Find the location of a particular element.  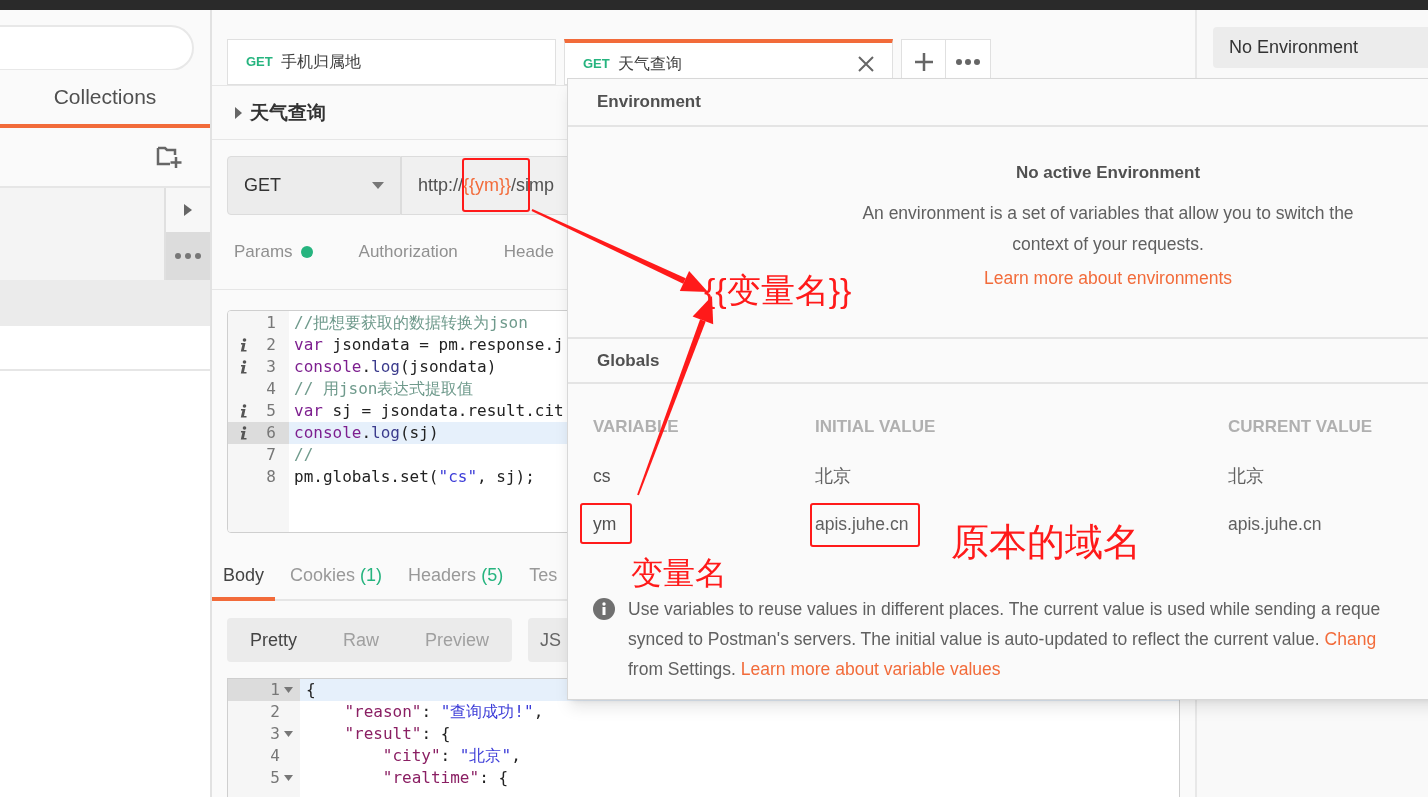

code-line: var jsondata = pm.response.j is located at coordinates (429, 344).